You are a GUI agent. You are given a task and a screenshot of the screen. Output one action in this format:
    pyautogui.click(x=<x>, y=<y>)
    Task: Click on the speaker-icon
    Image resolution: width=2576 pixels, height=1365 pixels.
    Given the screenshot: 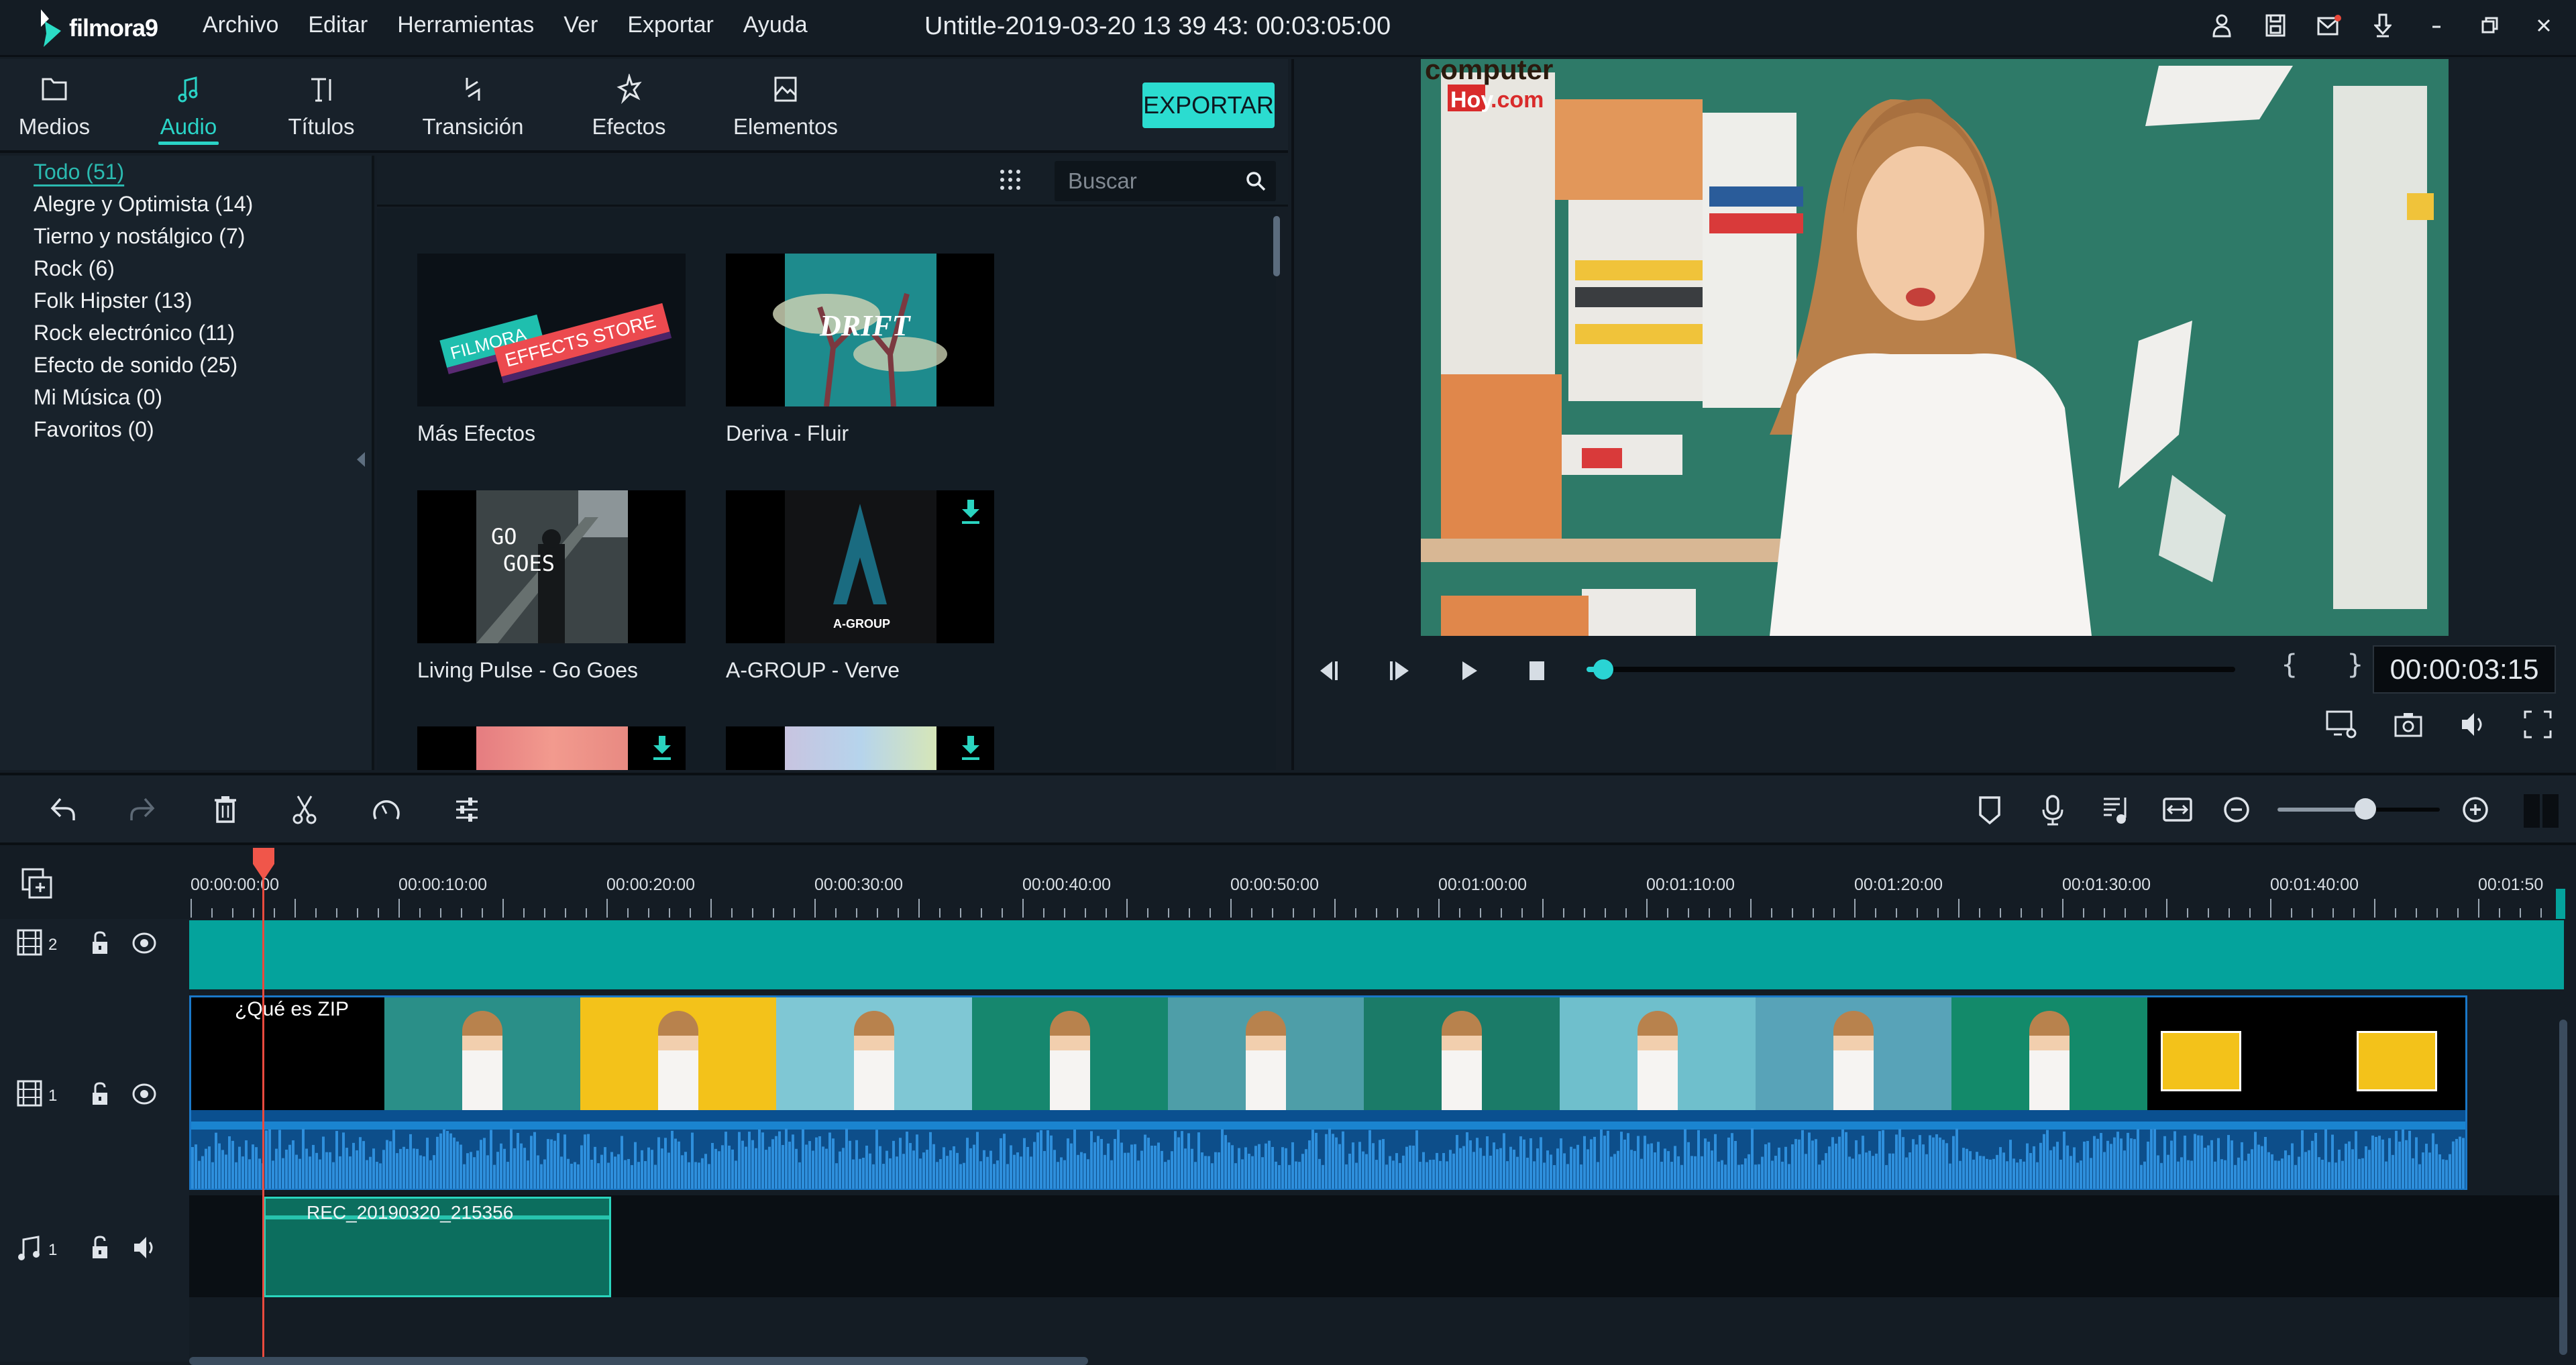 What is the action you would take?
    pyautogui.click(x=144, y=1248)
    